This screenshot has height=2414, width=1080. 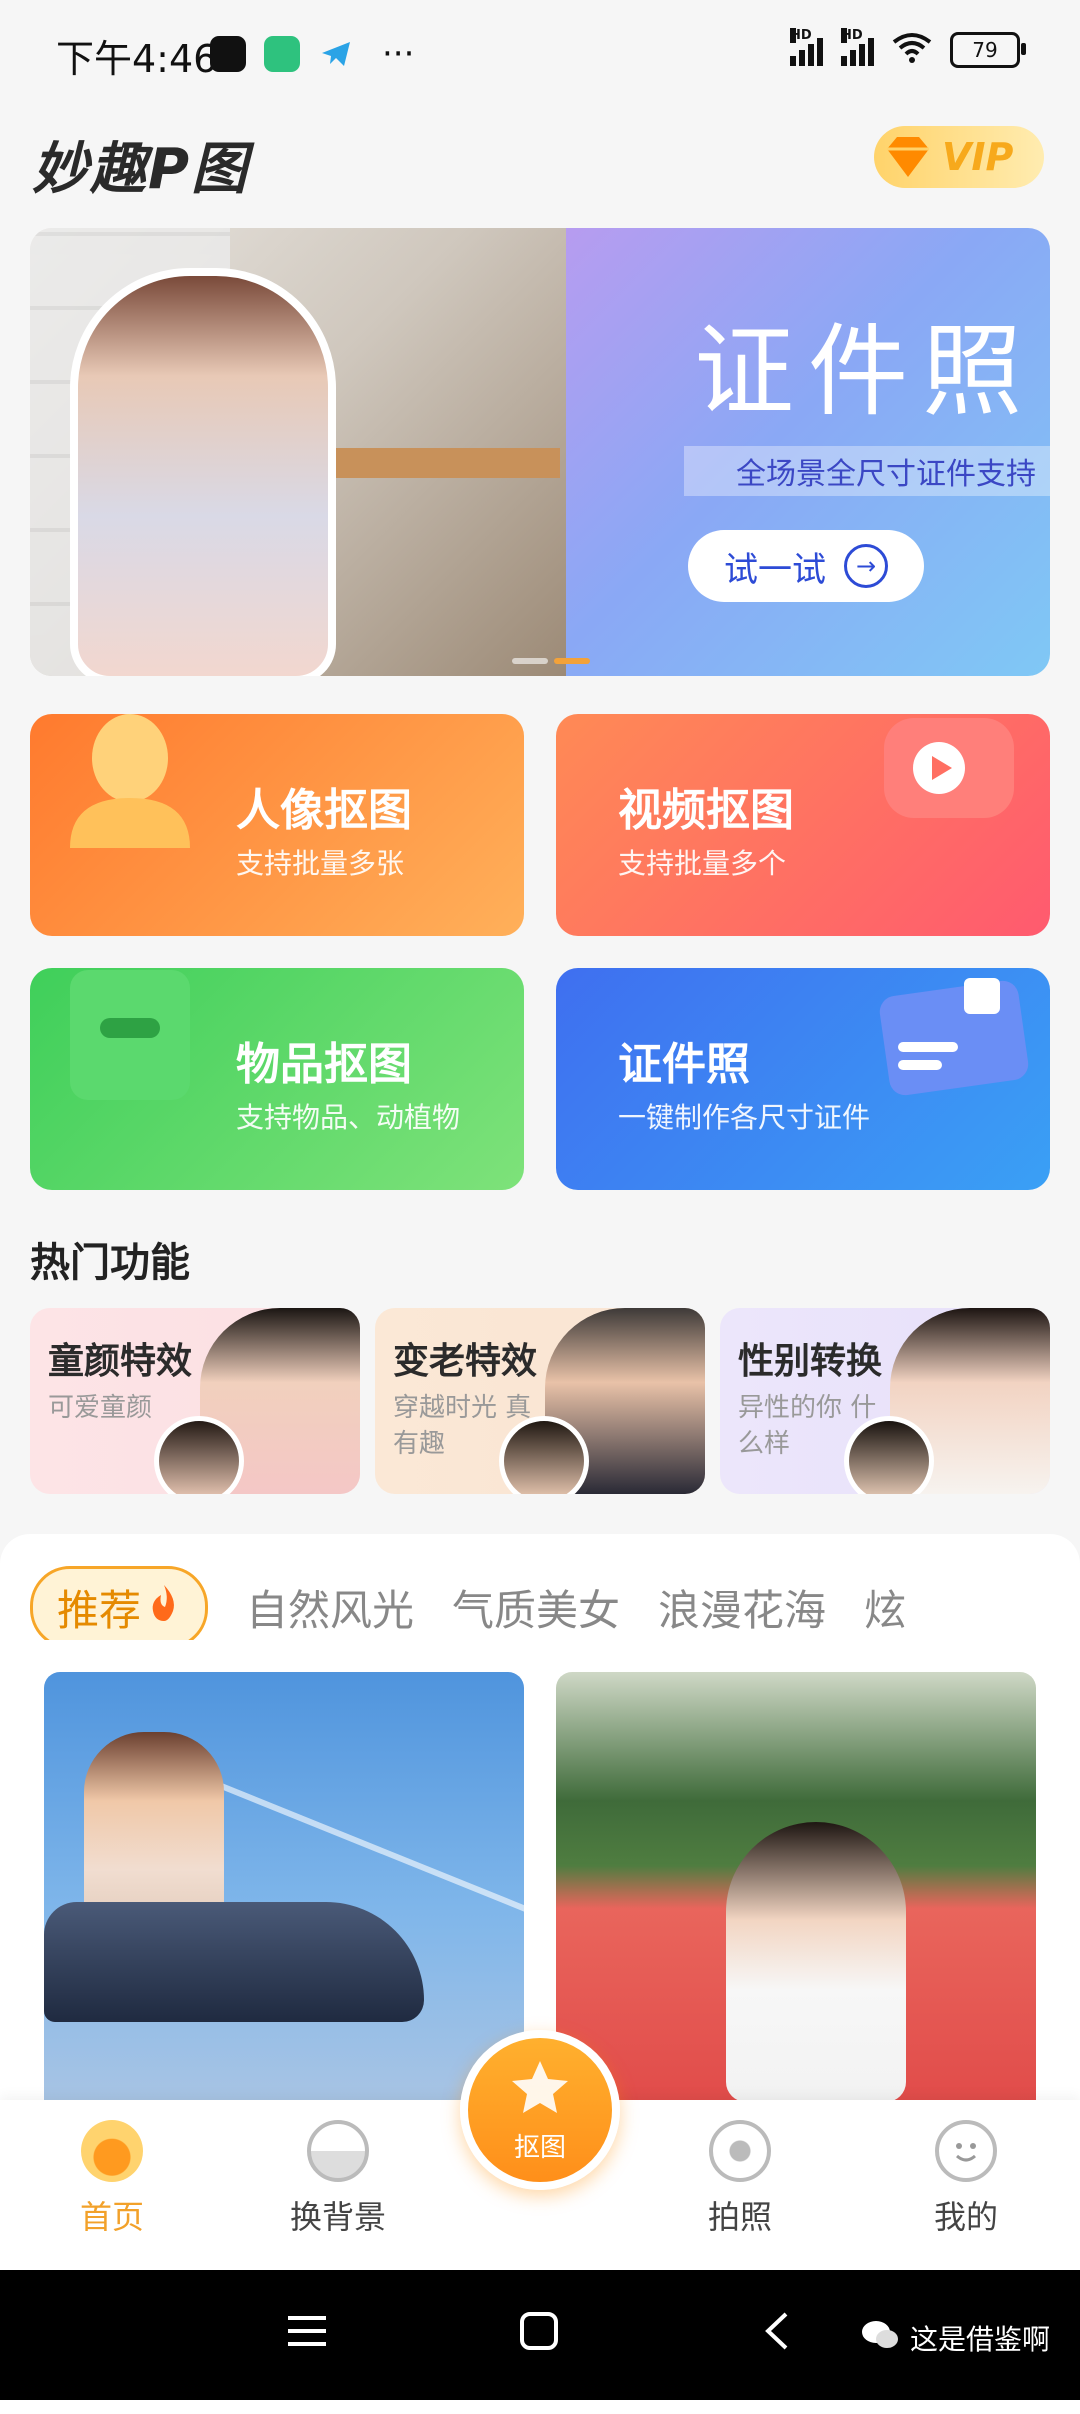 What do you see at coordinates (885, 1401) in the screenshot?
I see `gender-swap-card: 性别转换 异性的你 什么样` at bounding box center [885, 1401].